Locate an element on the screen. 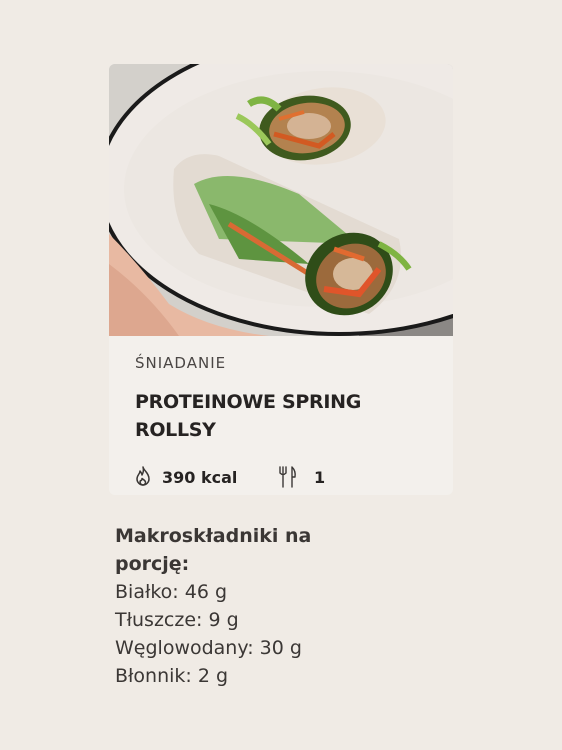 The image size is (562, 750). servings-value: 1 is located at coordinates (320, 477).